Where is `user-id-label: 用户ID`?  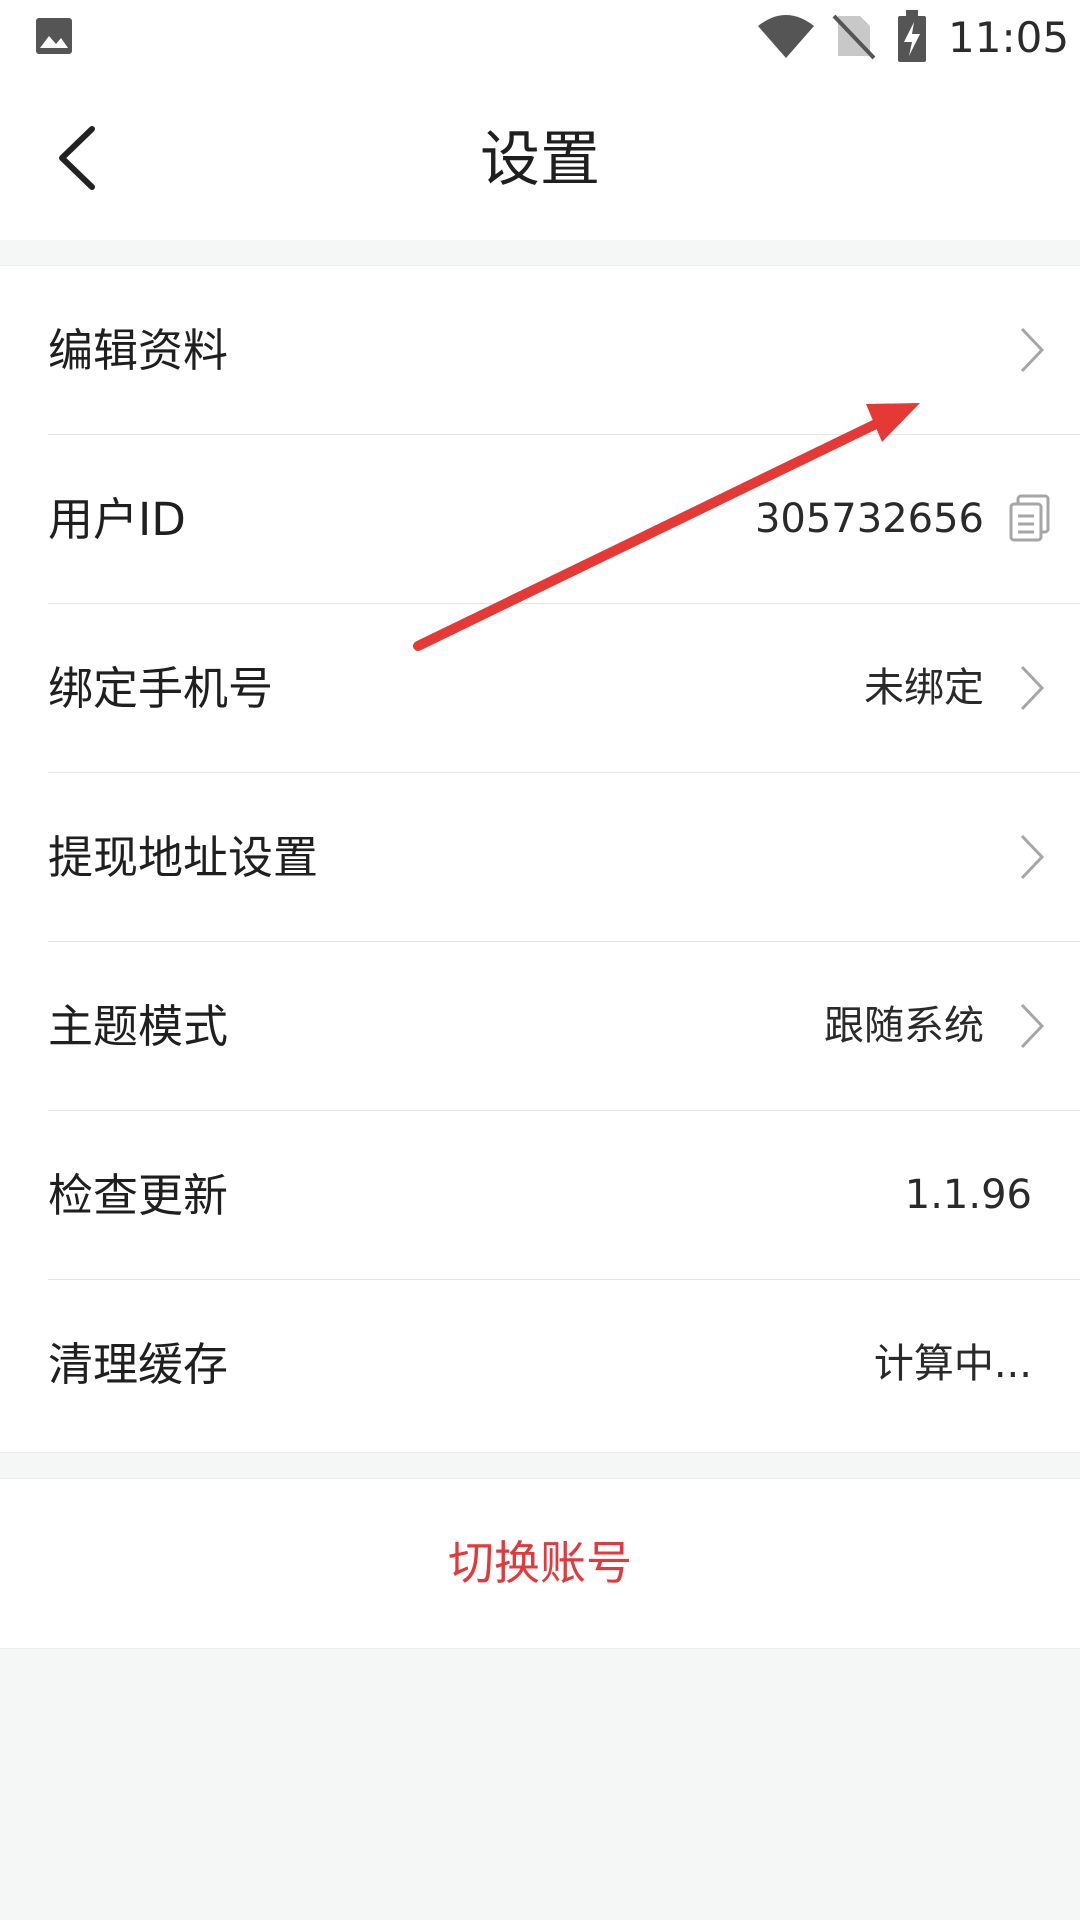
user-id-label: 用户ID is located at coordinates (117, 519).